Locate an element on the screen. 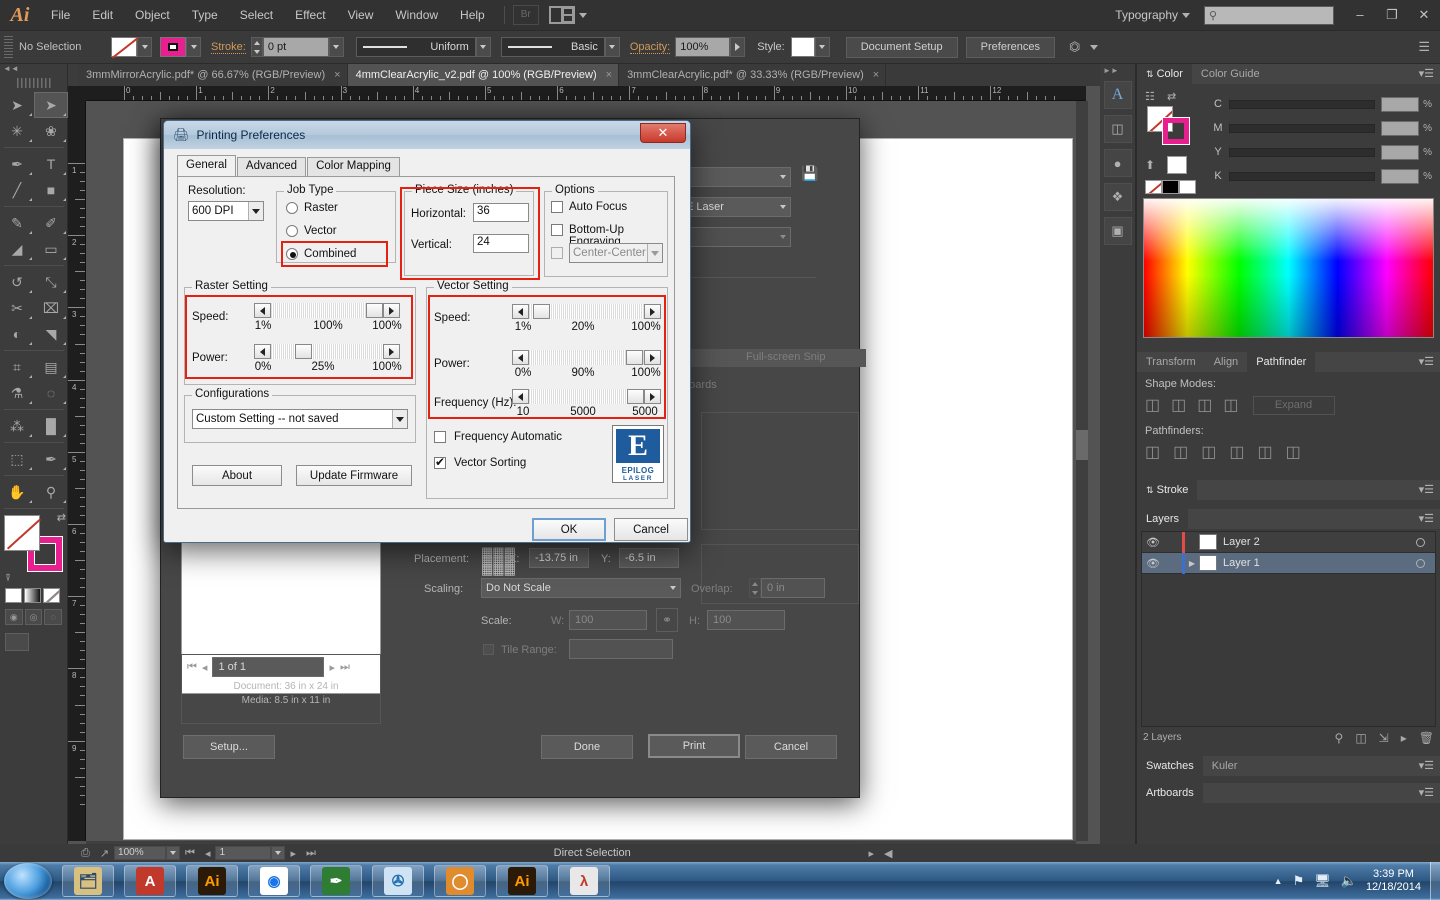 This screenshot has width=1440, height=900. y-input: -6.5 in is located at coordinates (649, 558).